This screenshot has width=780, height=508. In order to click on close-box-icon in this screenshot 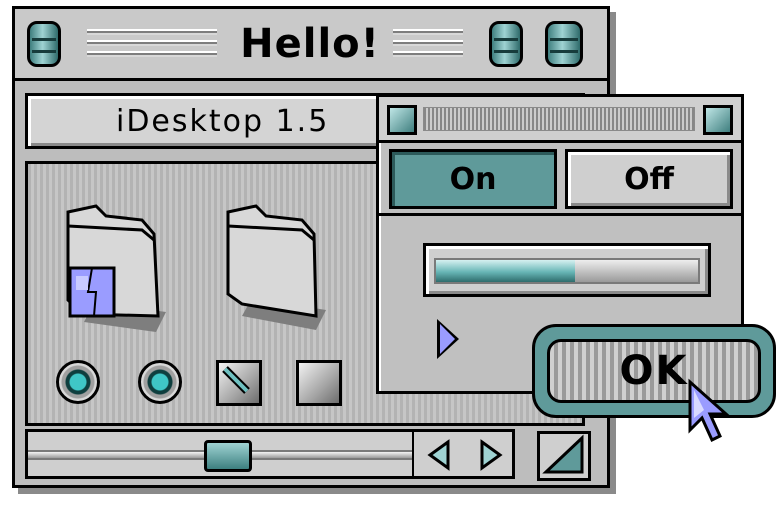, I will do `click(44, 44)`.